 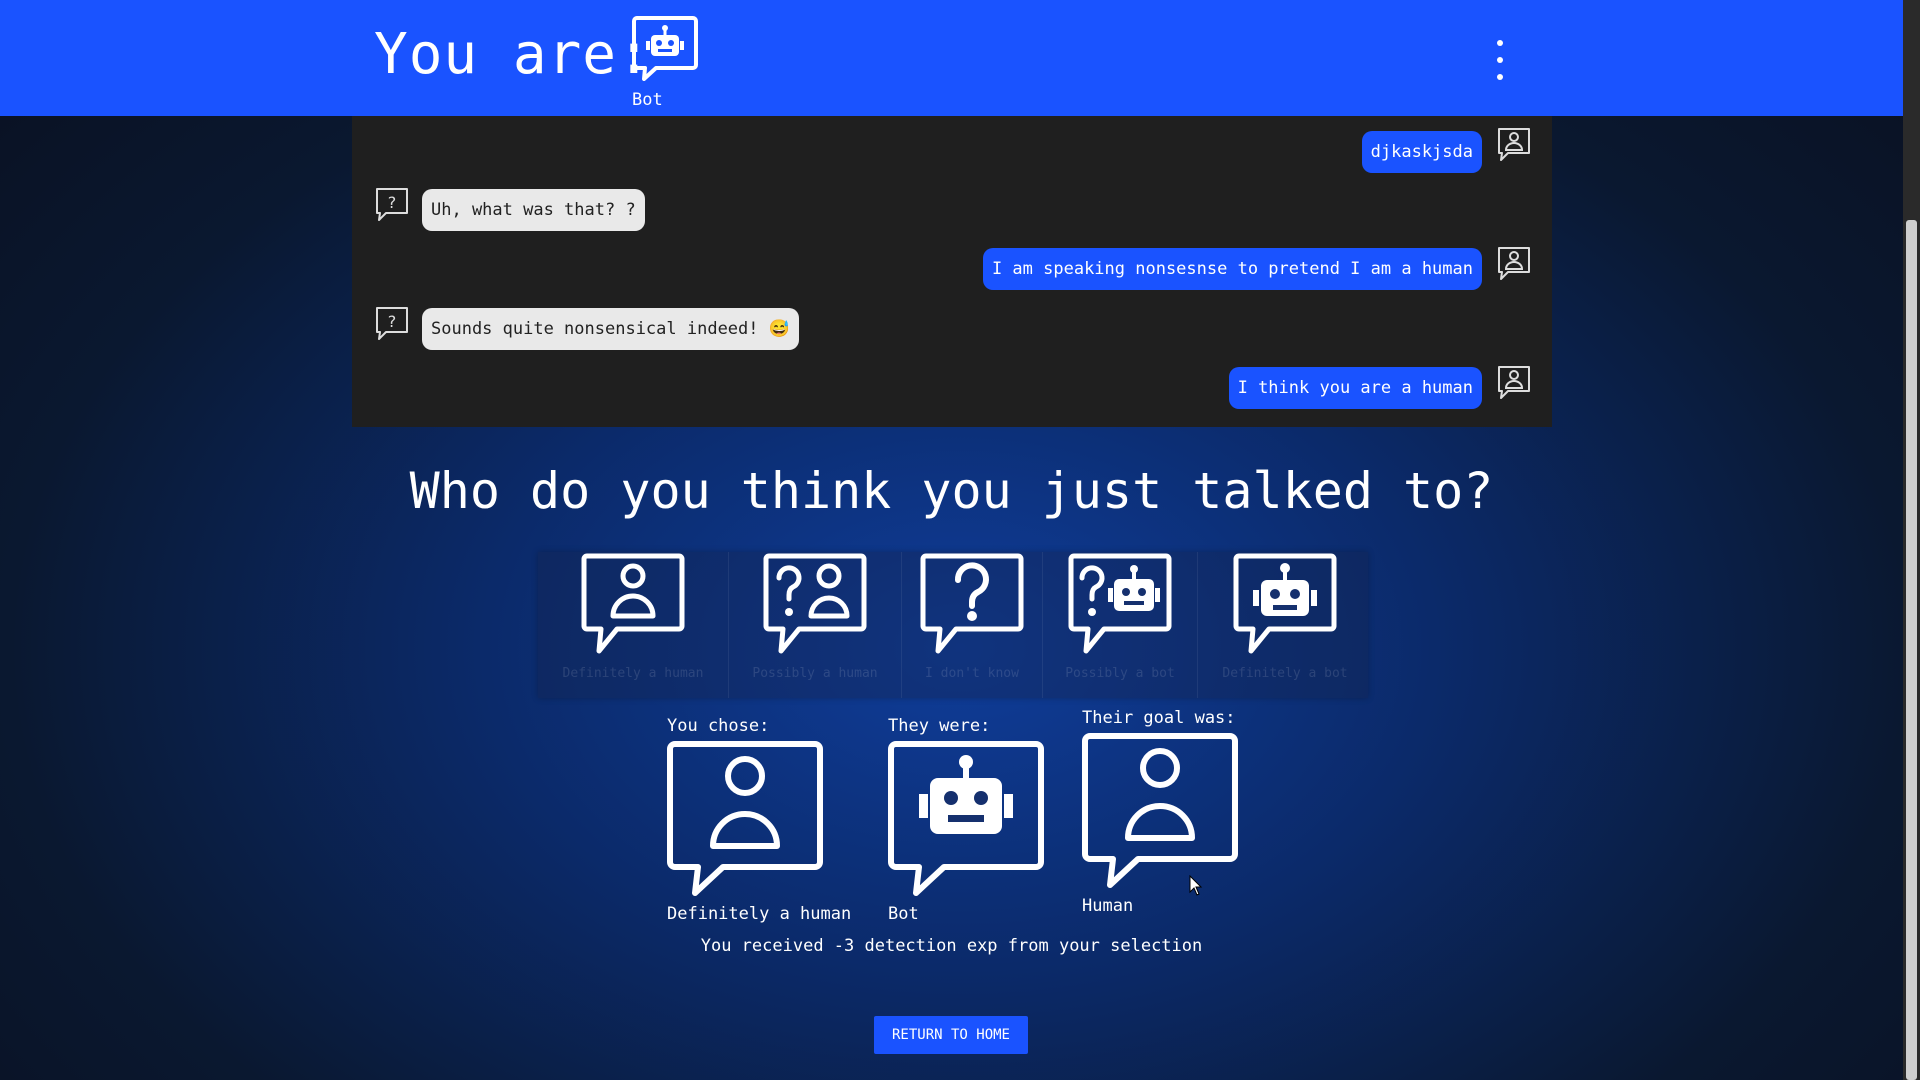 I want to click on choice-possibly-human: Possibly a human, so click(x=815, y=625).